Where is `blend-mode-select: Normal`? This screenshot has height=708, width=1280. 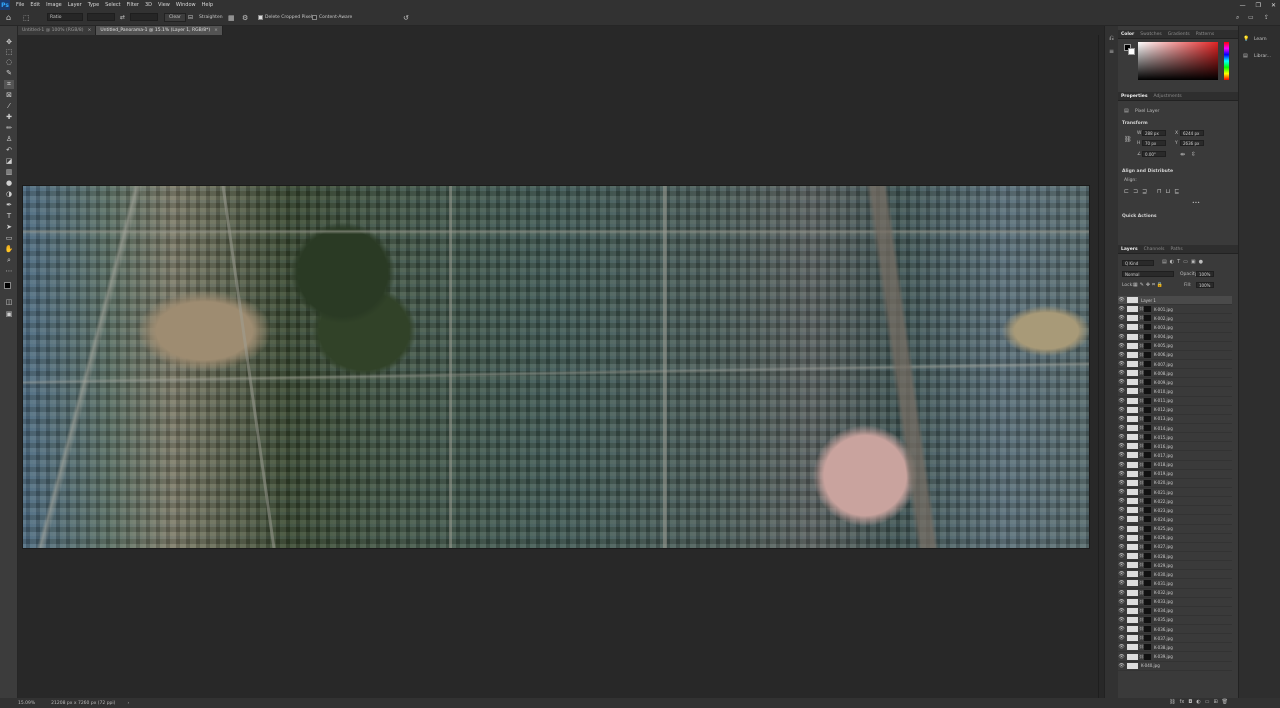 blend-mode-select: Normal is located at coordinates (1148, 274).